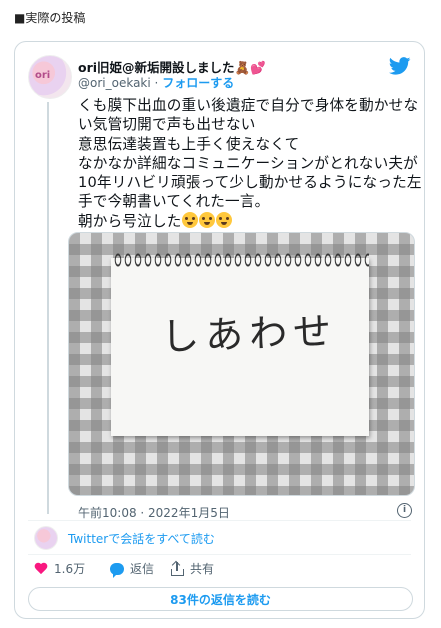  I want to click on reply-button: 返信, so click(132, 569).